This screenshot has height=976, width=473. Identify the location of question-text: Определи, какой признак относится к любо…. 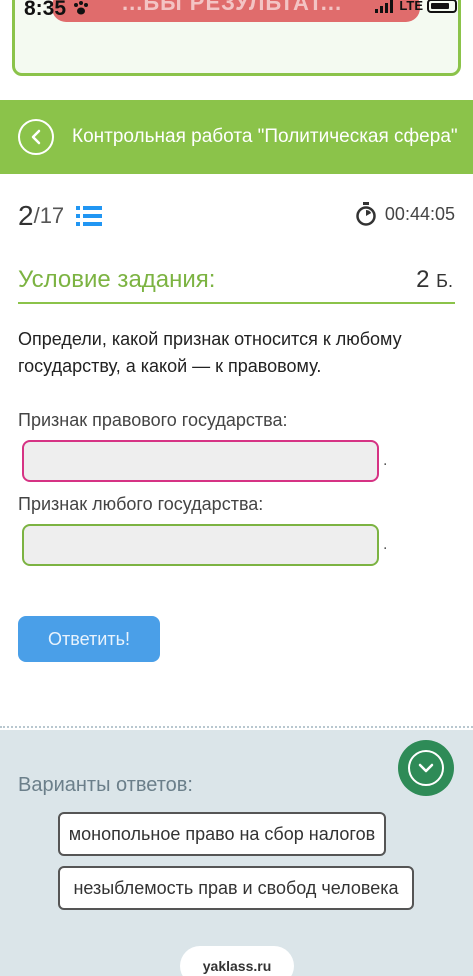
(210, 352).